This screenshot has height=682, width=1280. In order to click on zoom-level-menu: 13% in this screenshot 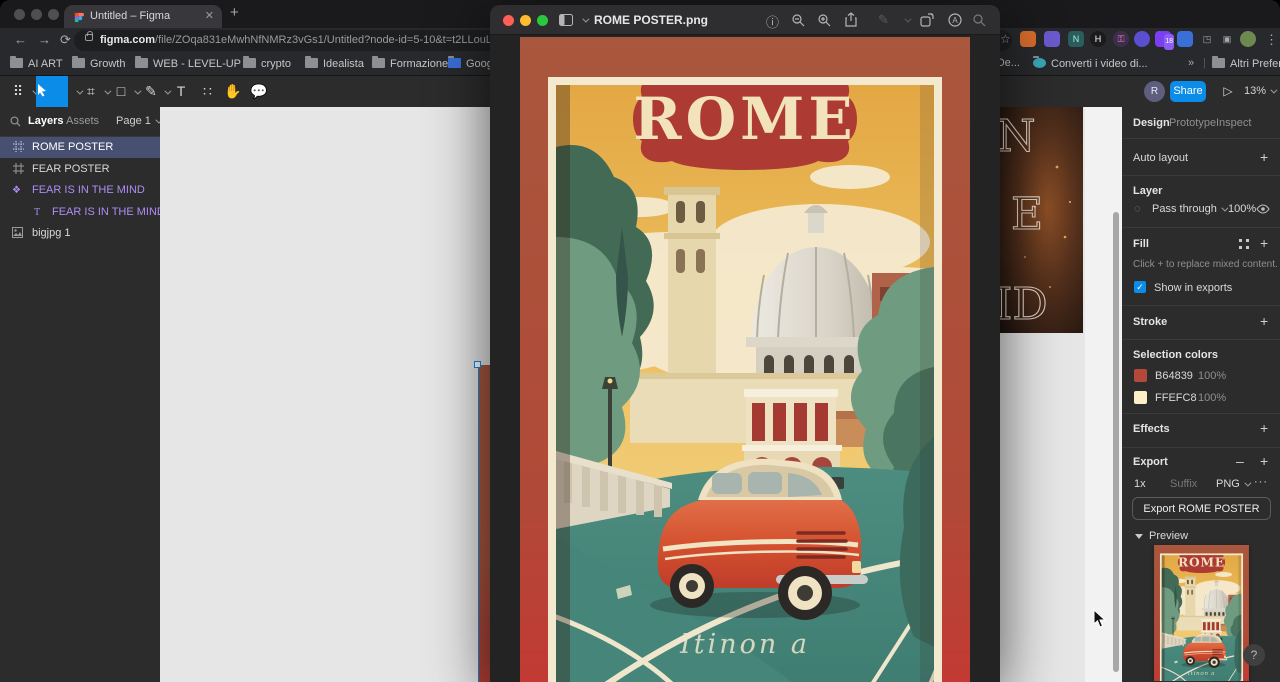, I will do `click(1261, 91)`.